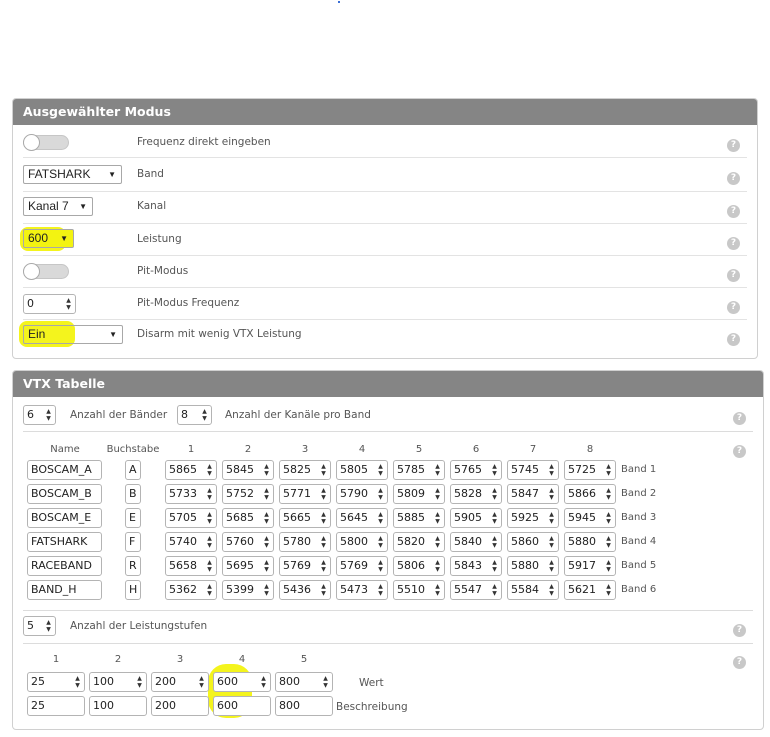 This screenshot has width=770, height=737. Describe the element at coordinates (419, 494) in the screenshot. I see `band-freq-input: 5809 ▲ ▼` at that location.